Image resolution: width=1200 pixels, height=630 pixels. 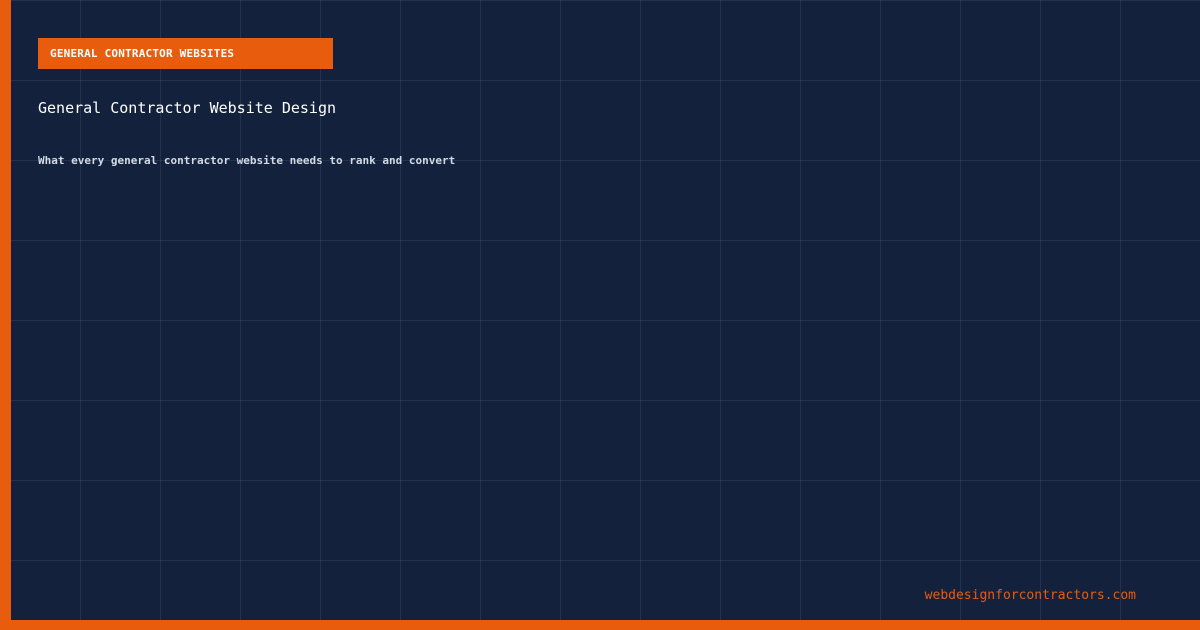 I want to click on bottom-accent-bar, so click(x=600, y=625).